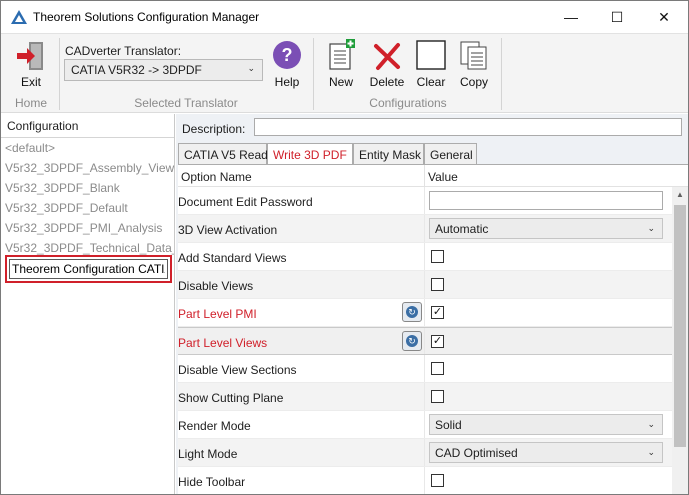  I want to click on part-level-views-checkbox: ✓, so click(437, 341).